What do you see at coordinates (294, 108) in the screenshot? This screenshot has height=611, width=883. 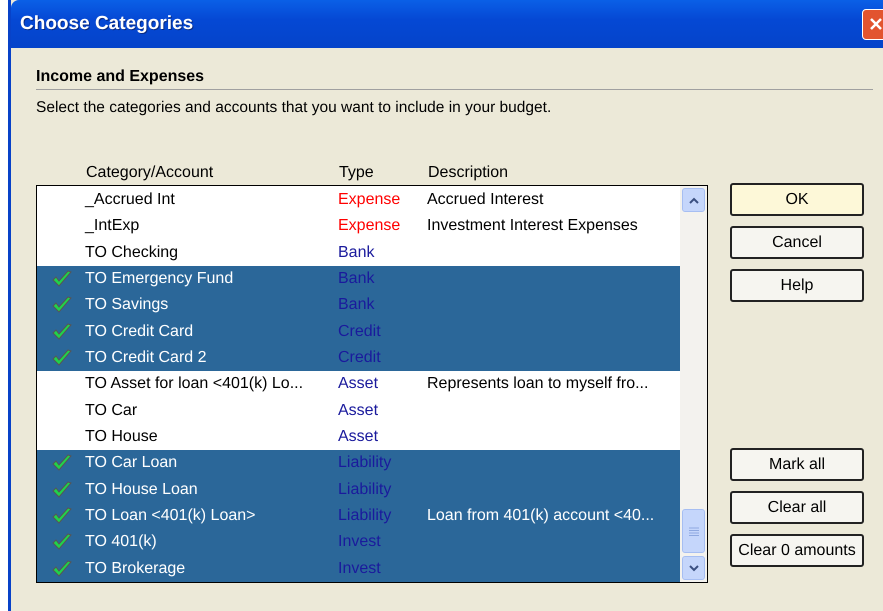 I see `instructions-text: Select the categories and accounts that you want to include in your budget.` at bounding box center [294, 108].